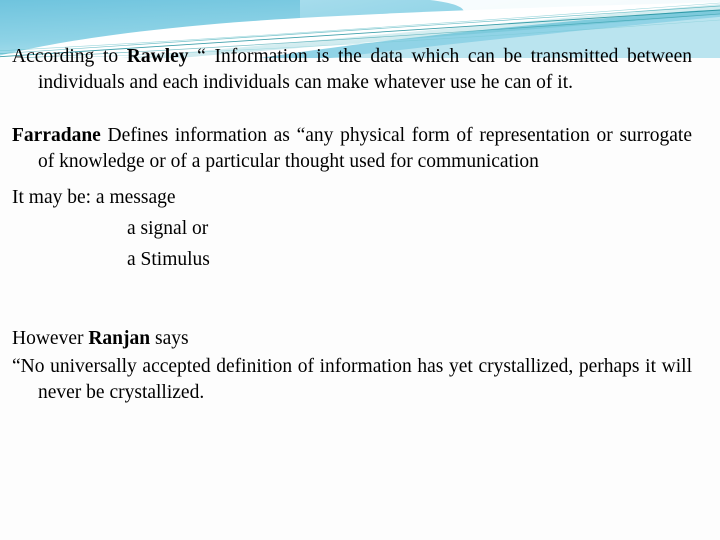  Describe the element at coordinates (69, 56) in the screenshot. I see `rawley-lead: According to` at that location.